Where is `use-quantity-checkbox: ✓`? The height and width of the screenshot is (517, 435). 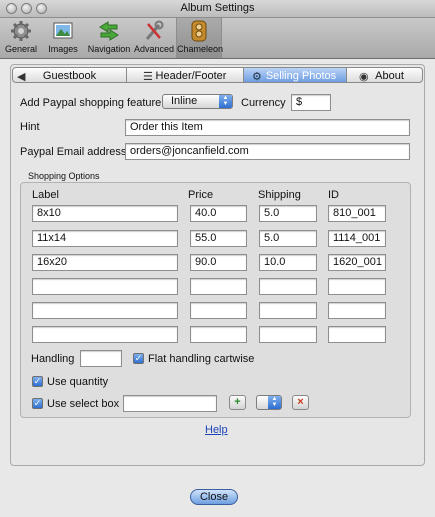
use-quantity-checkbox: ✓ is located at coordinates (37, 381).